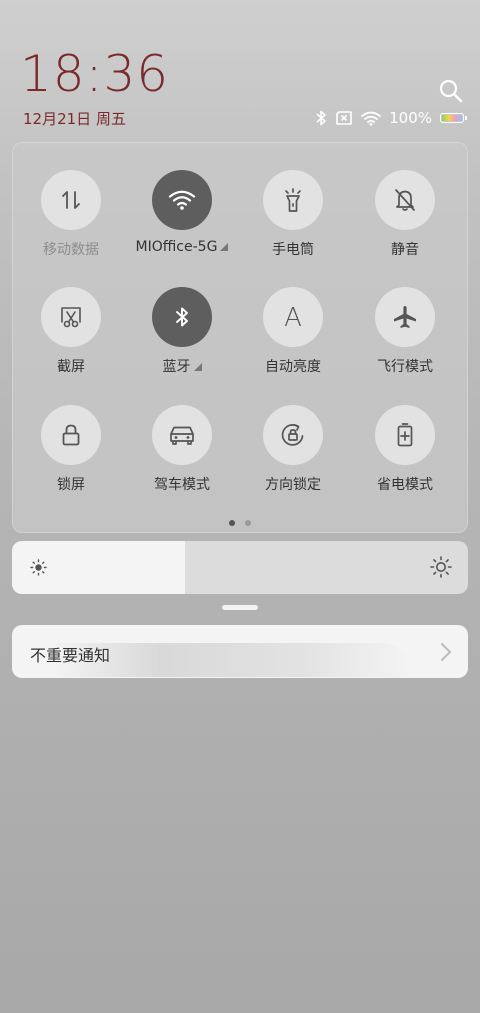 The image size is (480, 1013). I want to click on brightness-low-icon, so click(38, 567).